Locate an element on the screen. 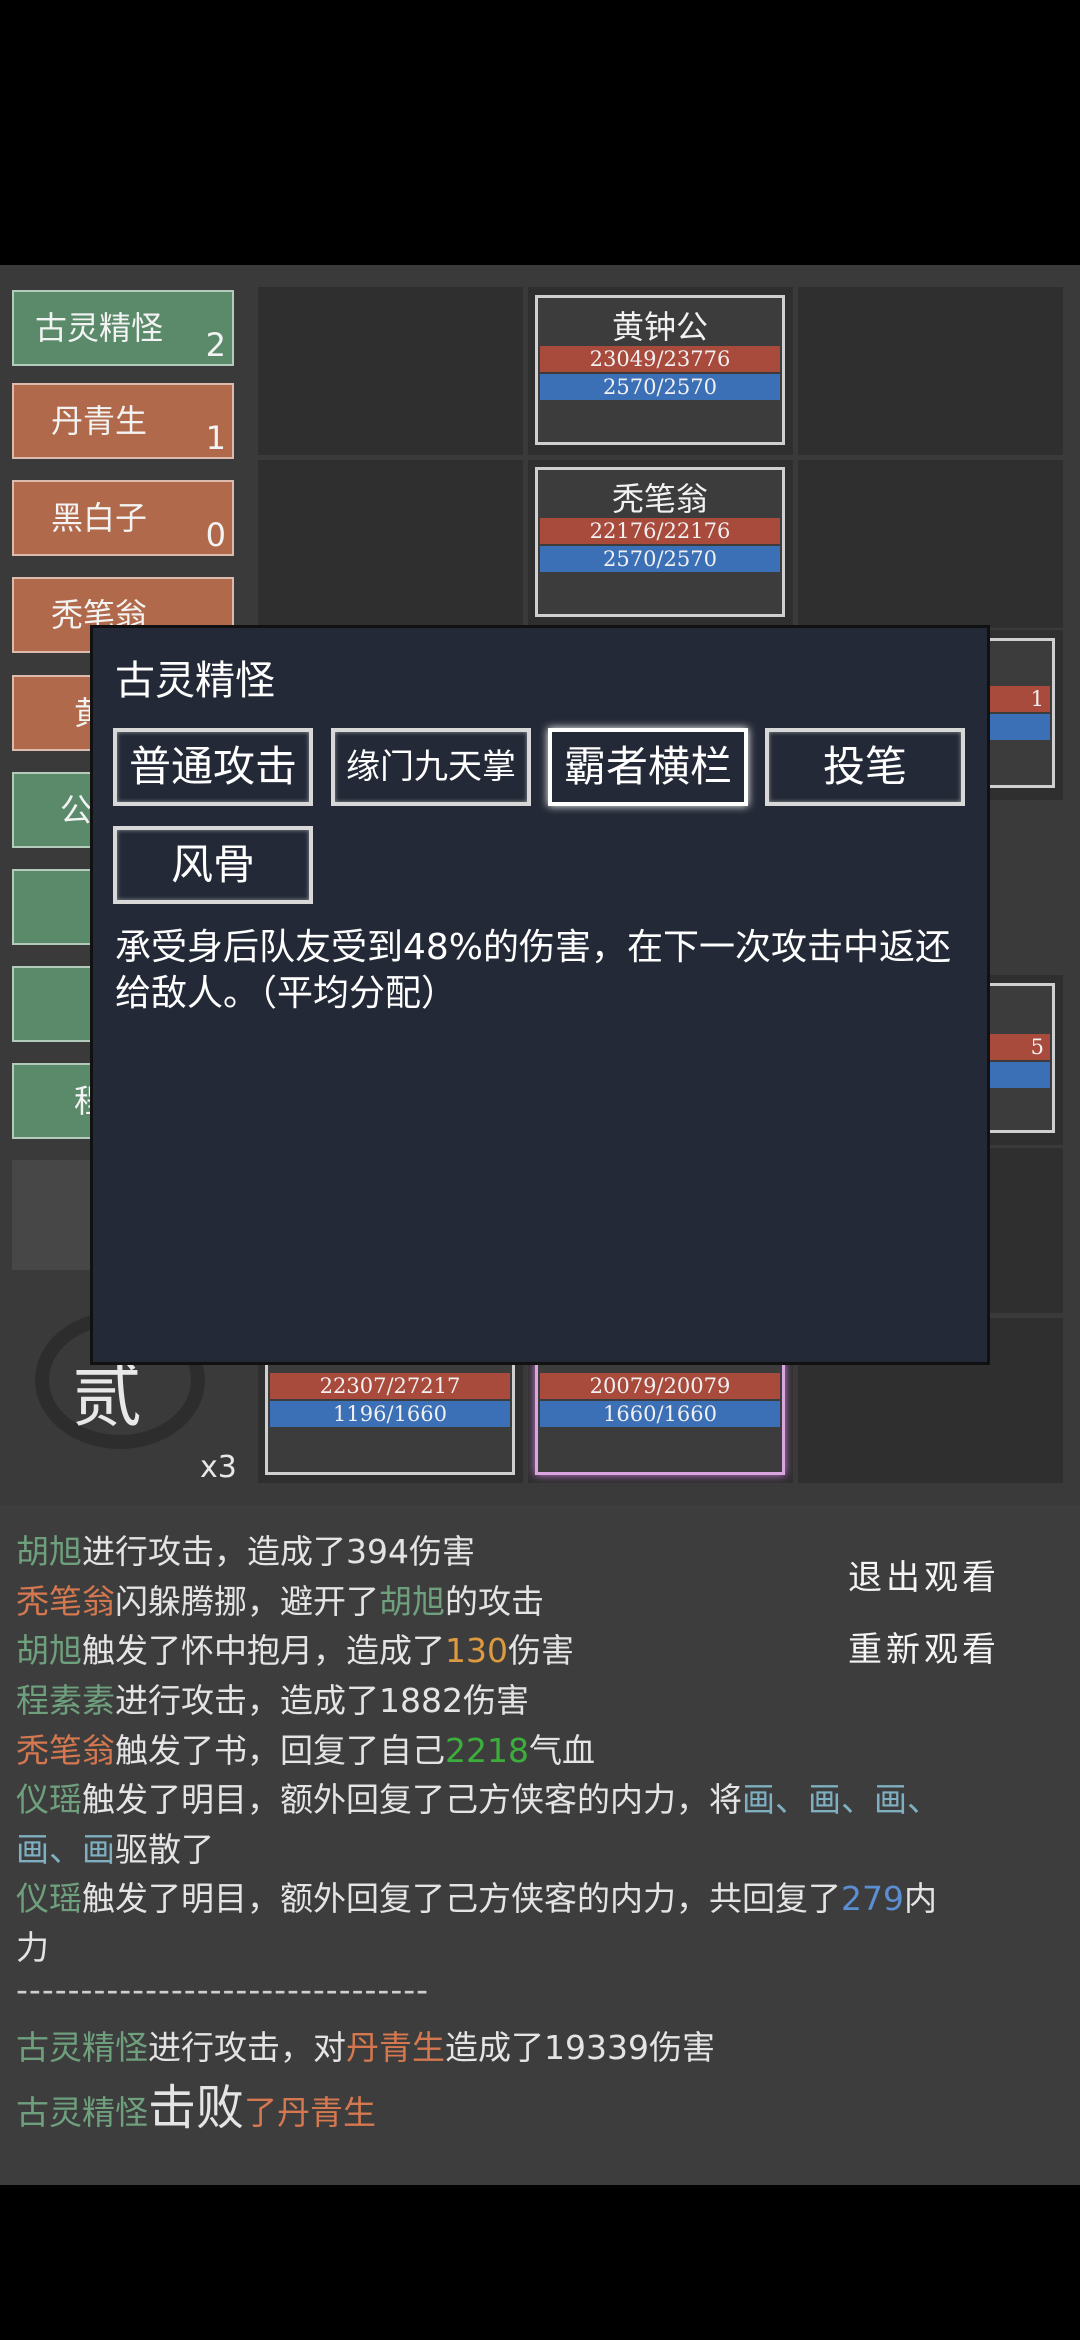 Image resolution: width=1080 pixels, height=2340 pixels. log-value: 279 is located at coordinates (872, 1898).